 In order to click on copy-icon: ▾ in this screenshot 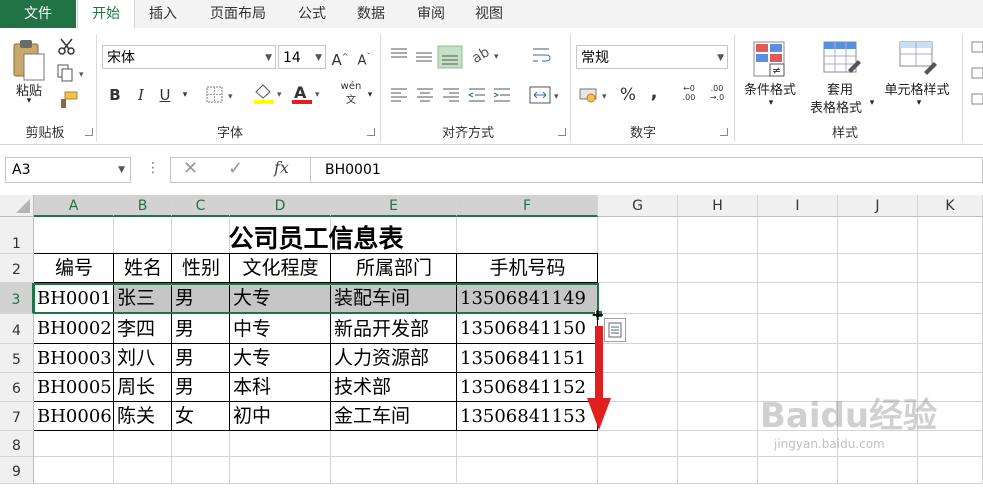, I will do `click(73, 73)`.